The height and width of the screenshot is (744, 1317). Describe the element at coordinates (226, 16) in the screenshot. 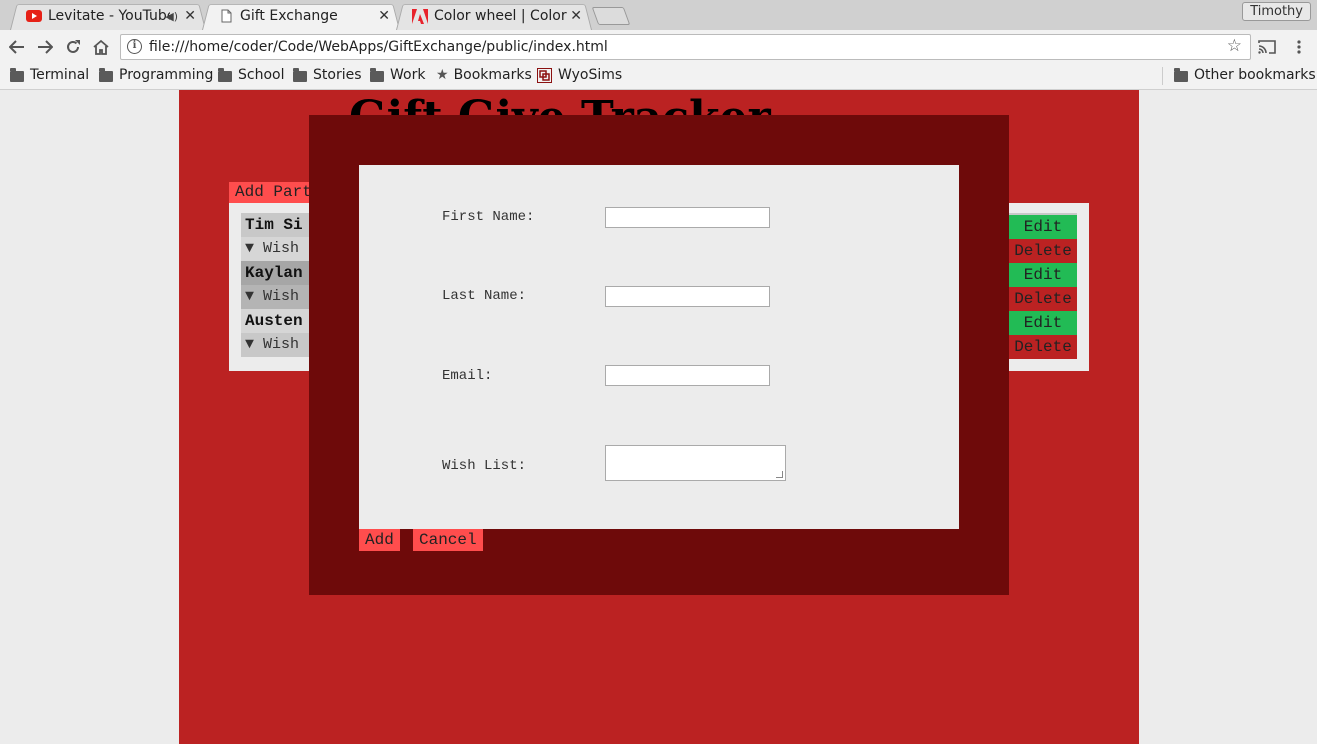

I see `page-icon` at that location.